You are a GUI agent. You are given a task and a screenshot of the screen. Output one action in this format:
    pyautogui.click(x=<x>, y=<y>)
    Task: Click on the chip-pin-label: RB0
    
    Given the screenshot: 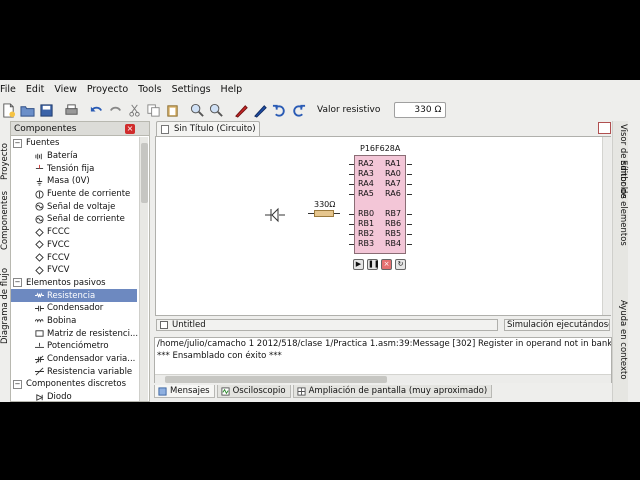 What is the action you would take?
    pyautogui.click(x=366, y=213)
    